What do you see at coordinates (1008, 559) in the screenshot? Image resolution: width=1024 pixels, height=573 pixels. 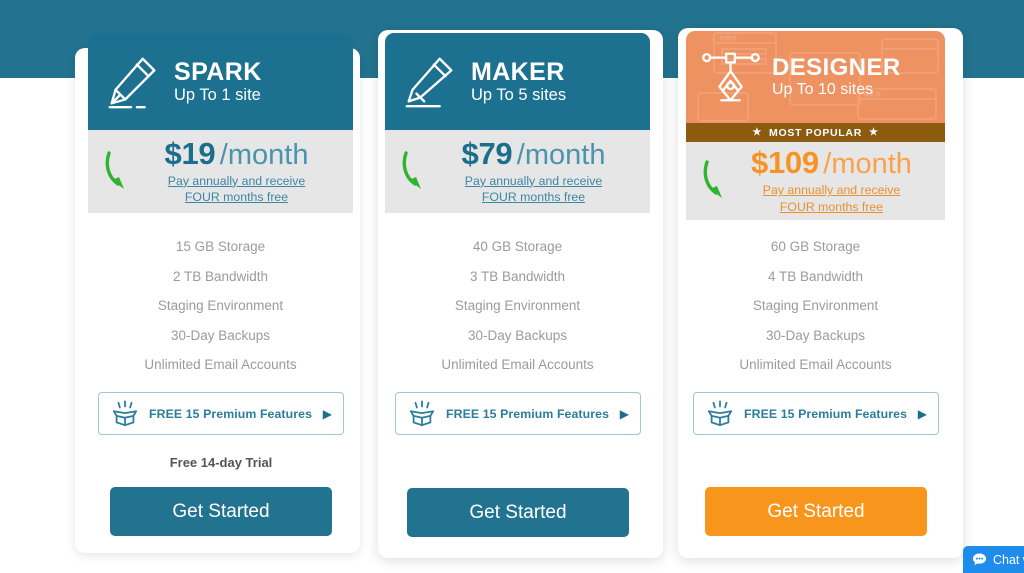 I see `chat-widget-label: Chat wi` at bounding box center [1008, 559].